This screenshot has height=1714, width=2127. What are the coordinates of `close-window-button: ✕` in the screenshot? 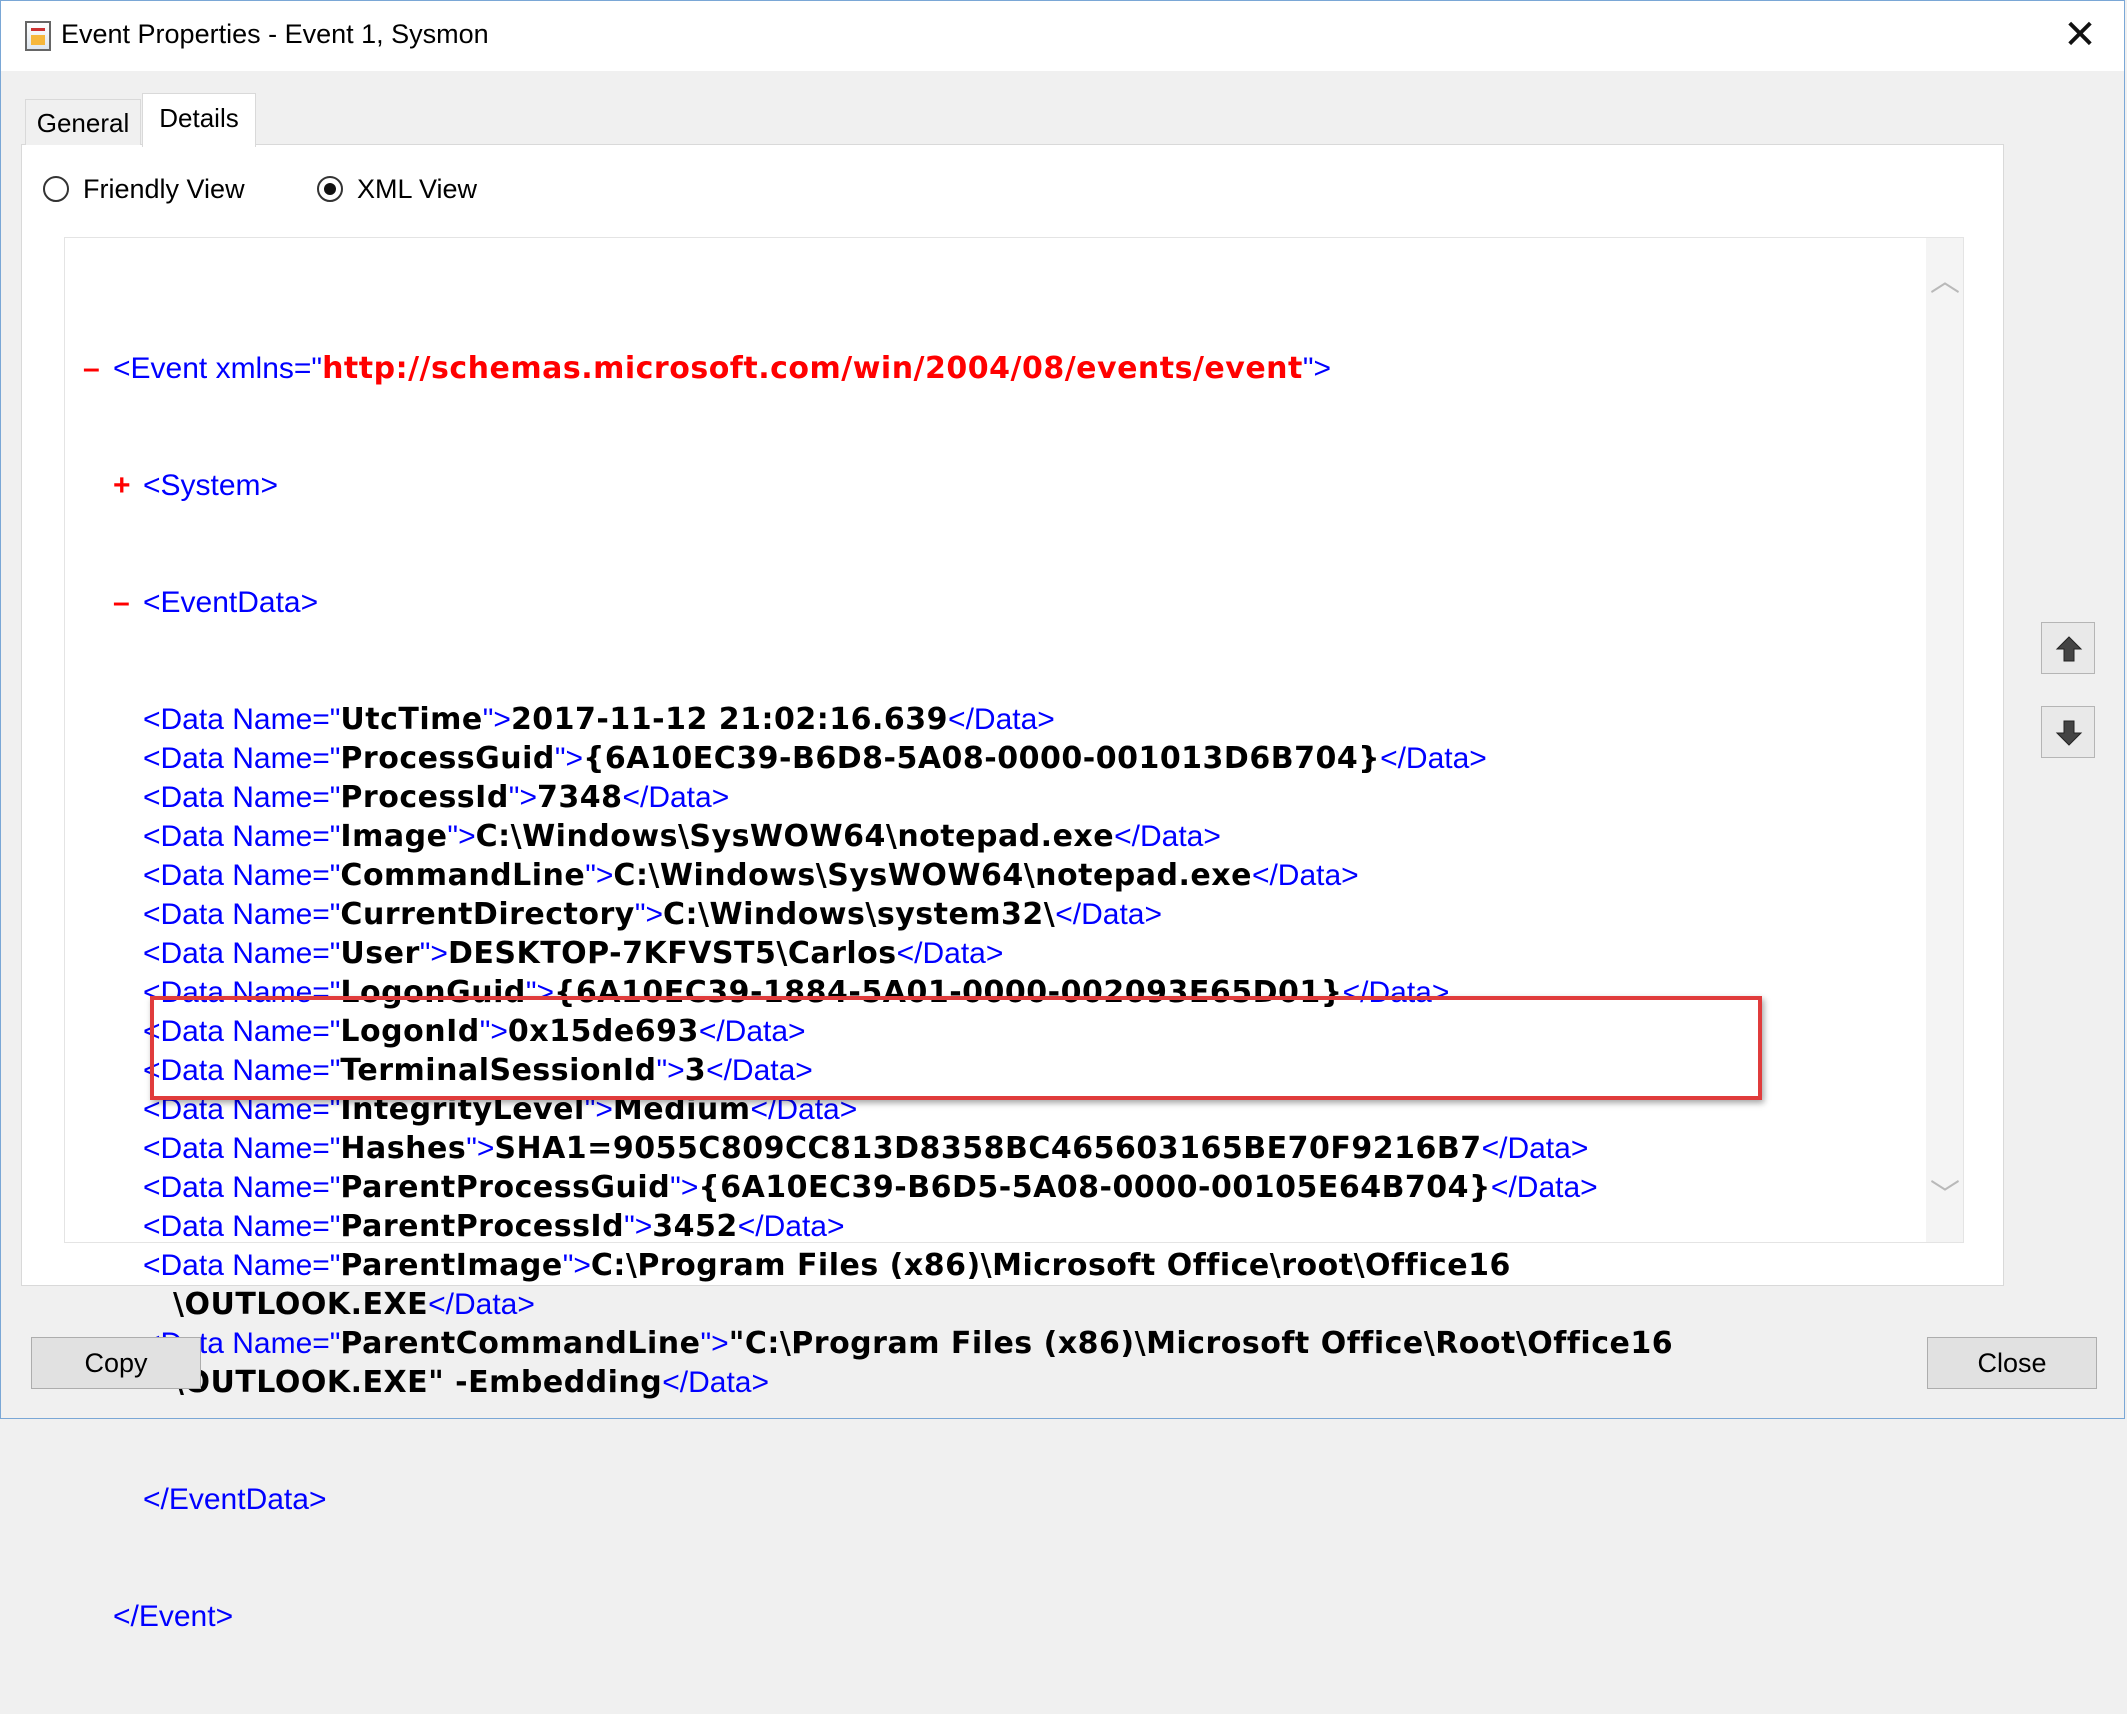 It's located at (2080, 35).